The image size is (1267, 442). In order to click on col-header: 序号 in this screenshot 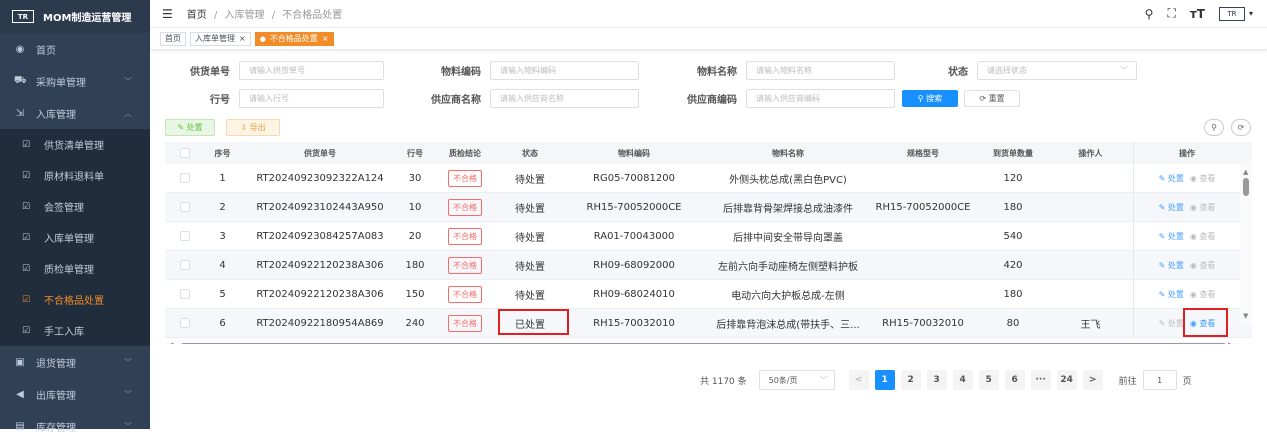, I will do `click(222, 153)`.